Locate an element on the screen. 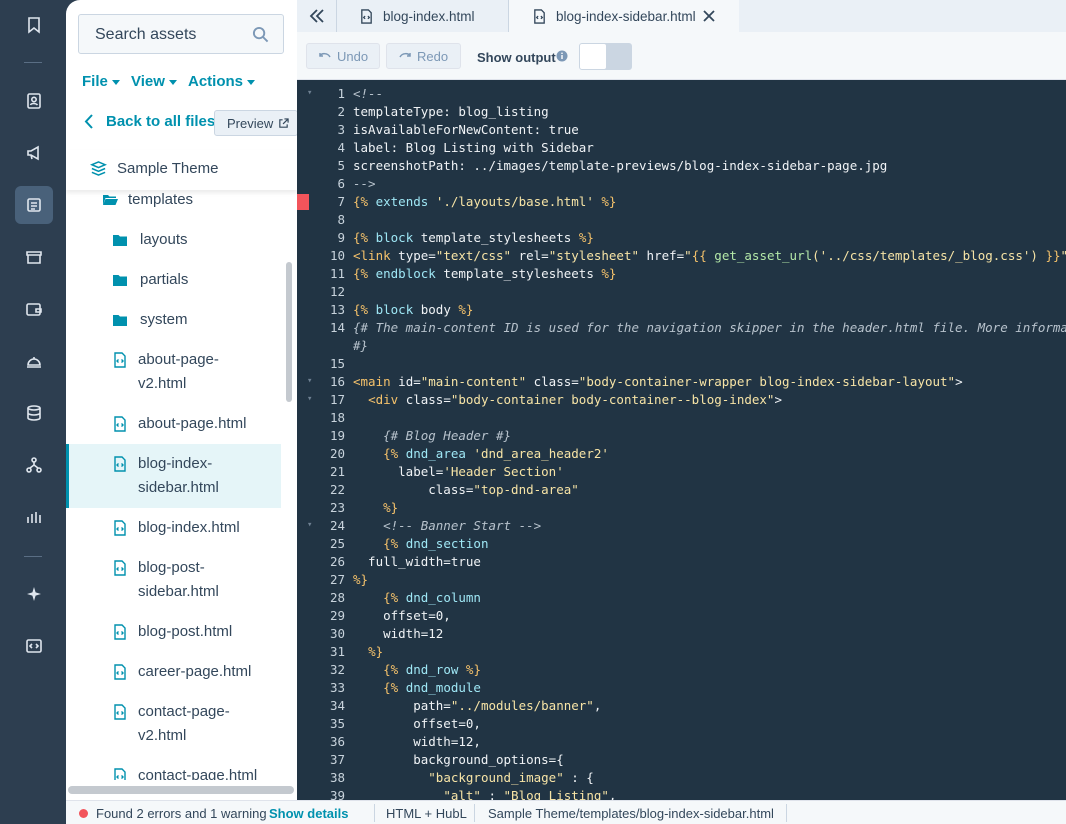  theme-header: Sample Theme is located at coordinates (181, 170).